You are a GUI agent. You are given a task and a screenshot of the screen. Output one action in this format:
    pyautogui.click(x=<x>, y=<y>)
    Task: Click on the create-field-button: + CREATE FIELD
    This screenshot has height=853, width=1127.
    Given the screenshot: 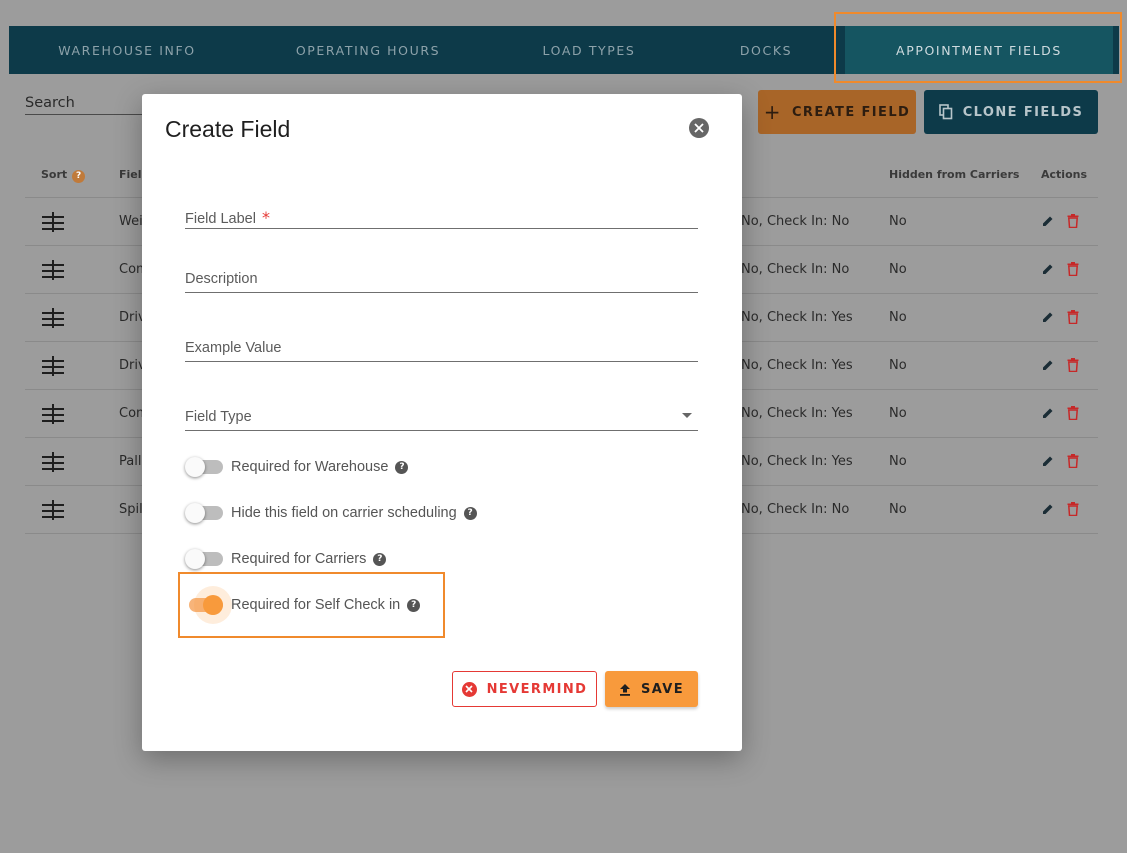 What is the action you would take?
    pyautogui.click(x=837, y=112)
    